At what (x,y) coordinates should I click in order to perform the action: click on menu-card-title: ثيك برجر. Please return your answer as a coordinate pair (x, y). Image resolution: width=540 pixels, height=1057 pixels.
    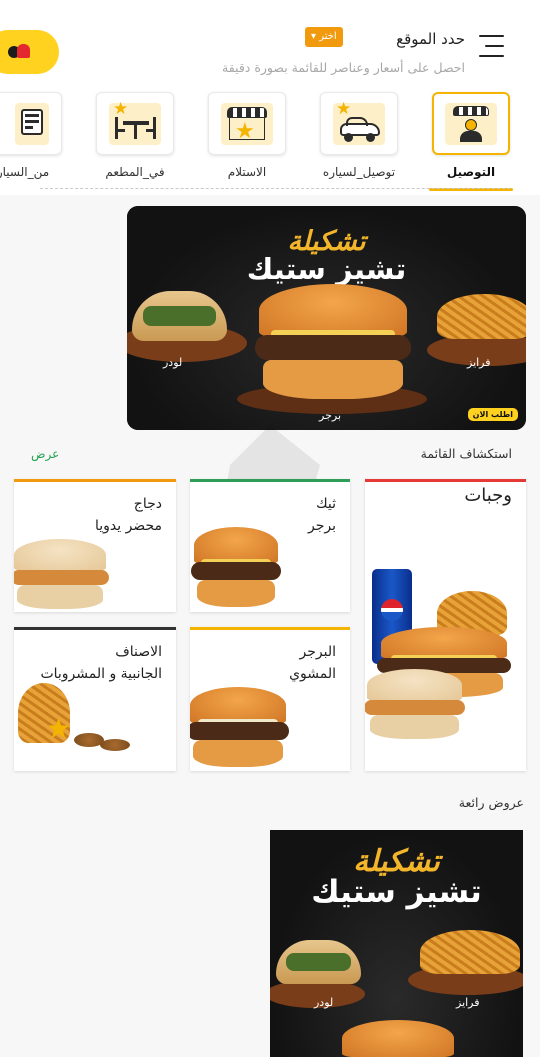
    Looking at the image, I should click on (322, 515).